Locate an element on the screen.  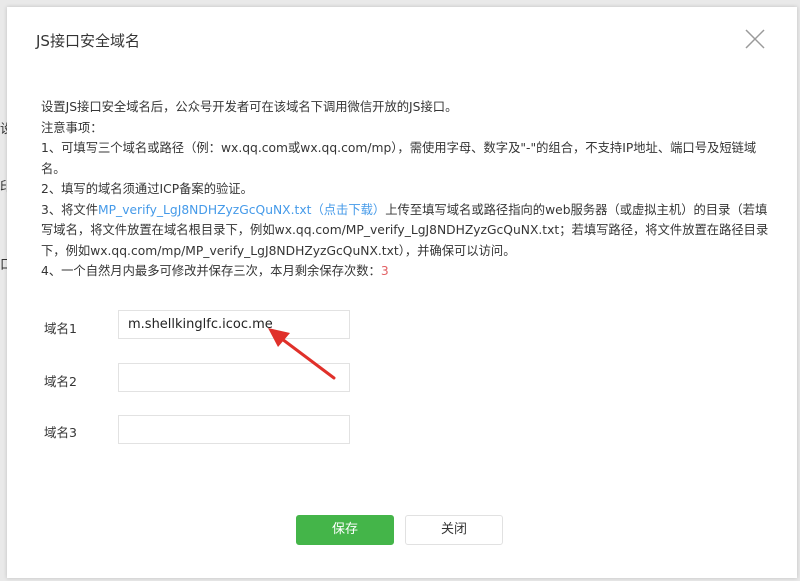
domain-3-input is located at coordinates (234, 429).